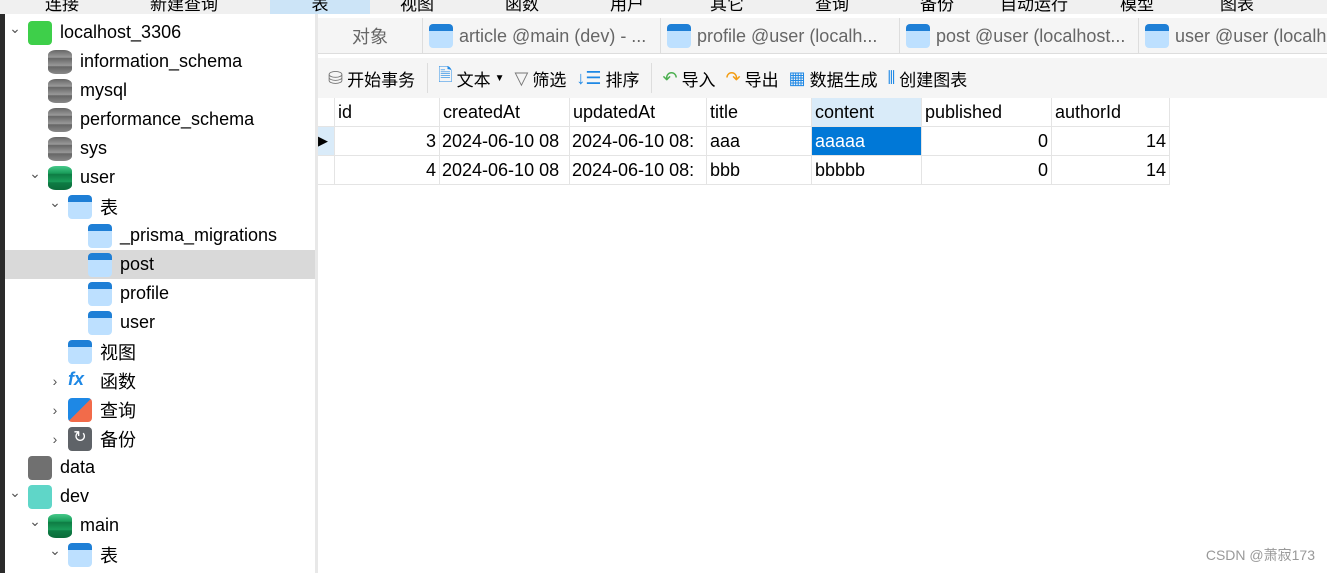 This screenshot has width=1327, height=573. I want to click on tree-item-: › 查询, so click(160, 409).